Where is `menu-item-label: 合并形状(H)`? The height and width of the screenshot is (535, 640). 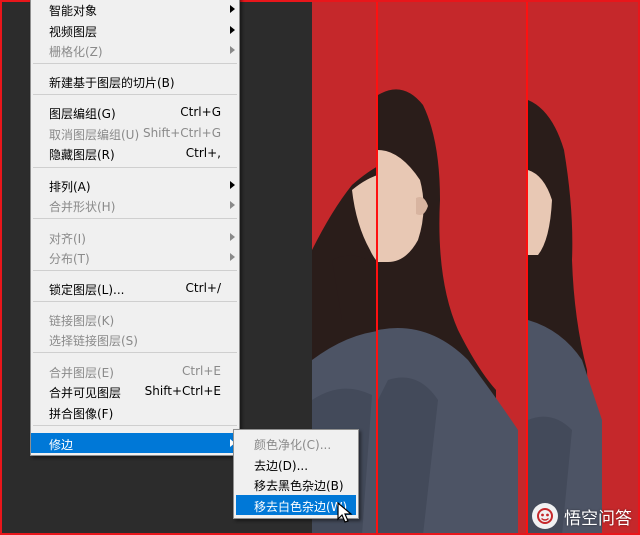 menu-item-label: 合并形状(H) is located at coordinates (82, 207).